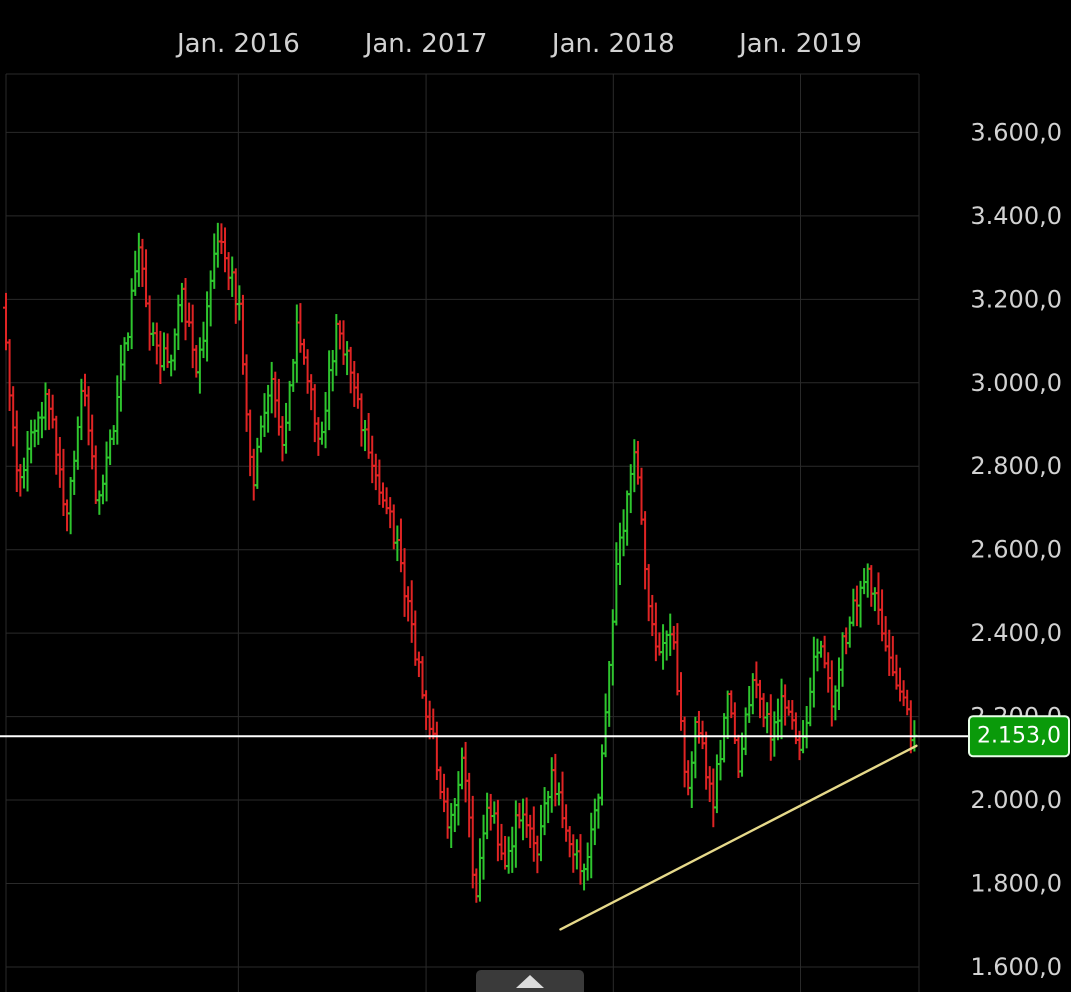  What do you see at coordinates (1016, 216) in the screenshot?
I see `y-tick-label: 3.400,0` at bounding box center [1016, 216].